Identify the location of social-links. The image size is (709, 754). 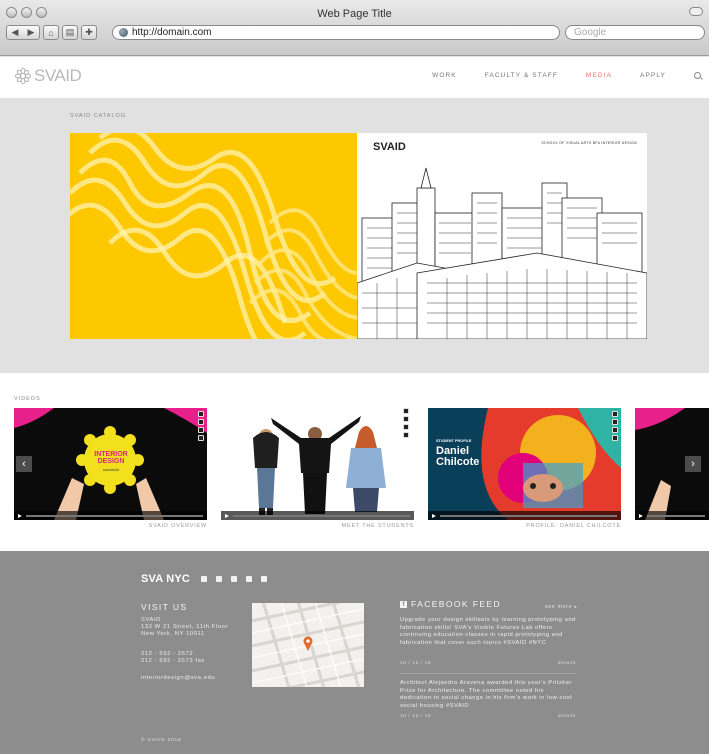
(234, 579).